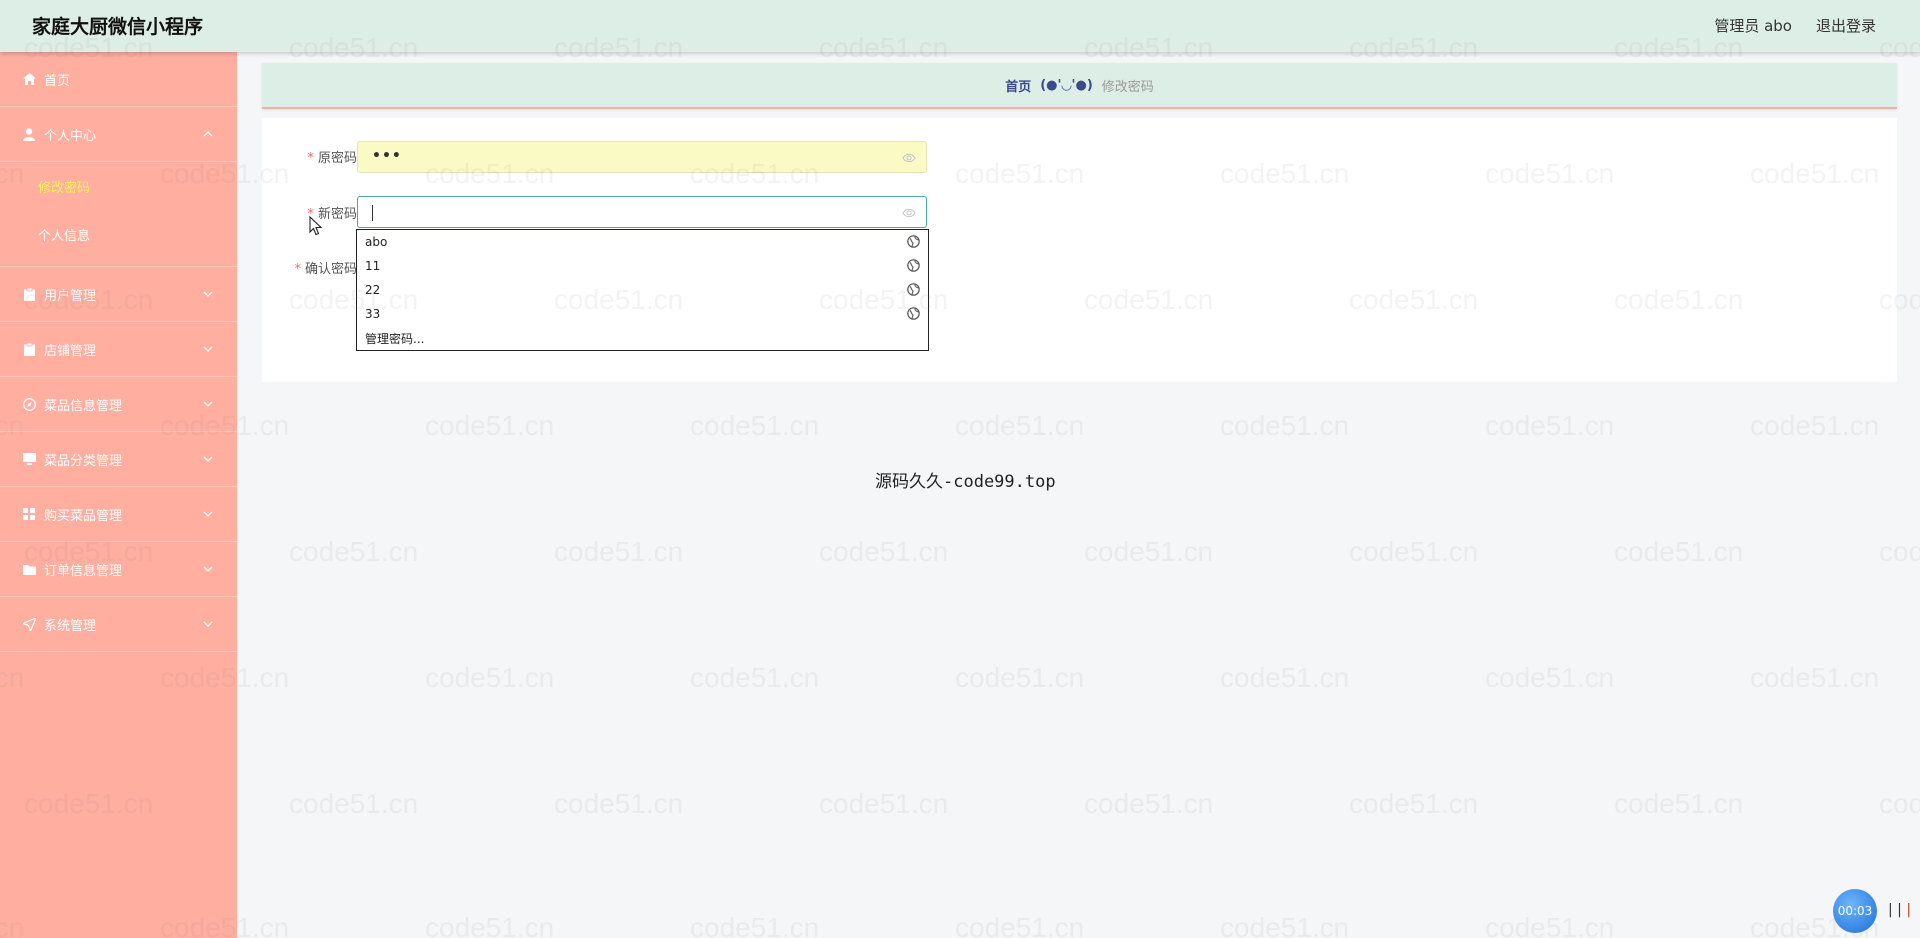 The width and height of the screenshot is (1920, 938). I want to click on mouse-pointer-icon, so click(316, 226).